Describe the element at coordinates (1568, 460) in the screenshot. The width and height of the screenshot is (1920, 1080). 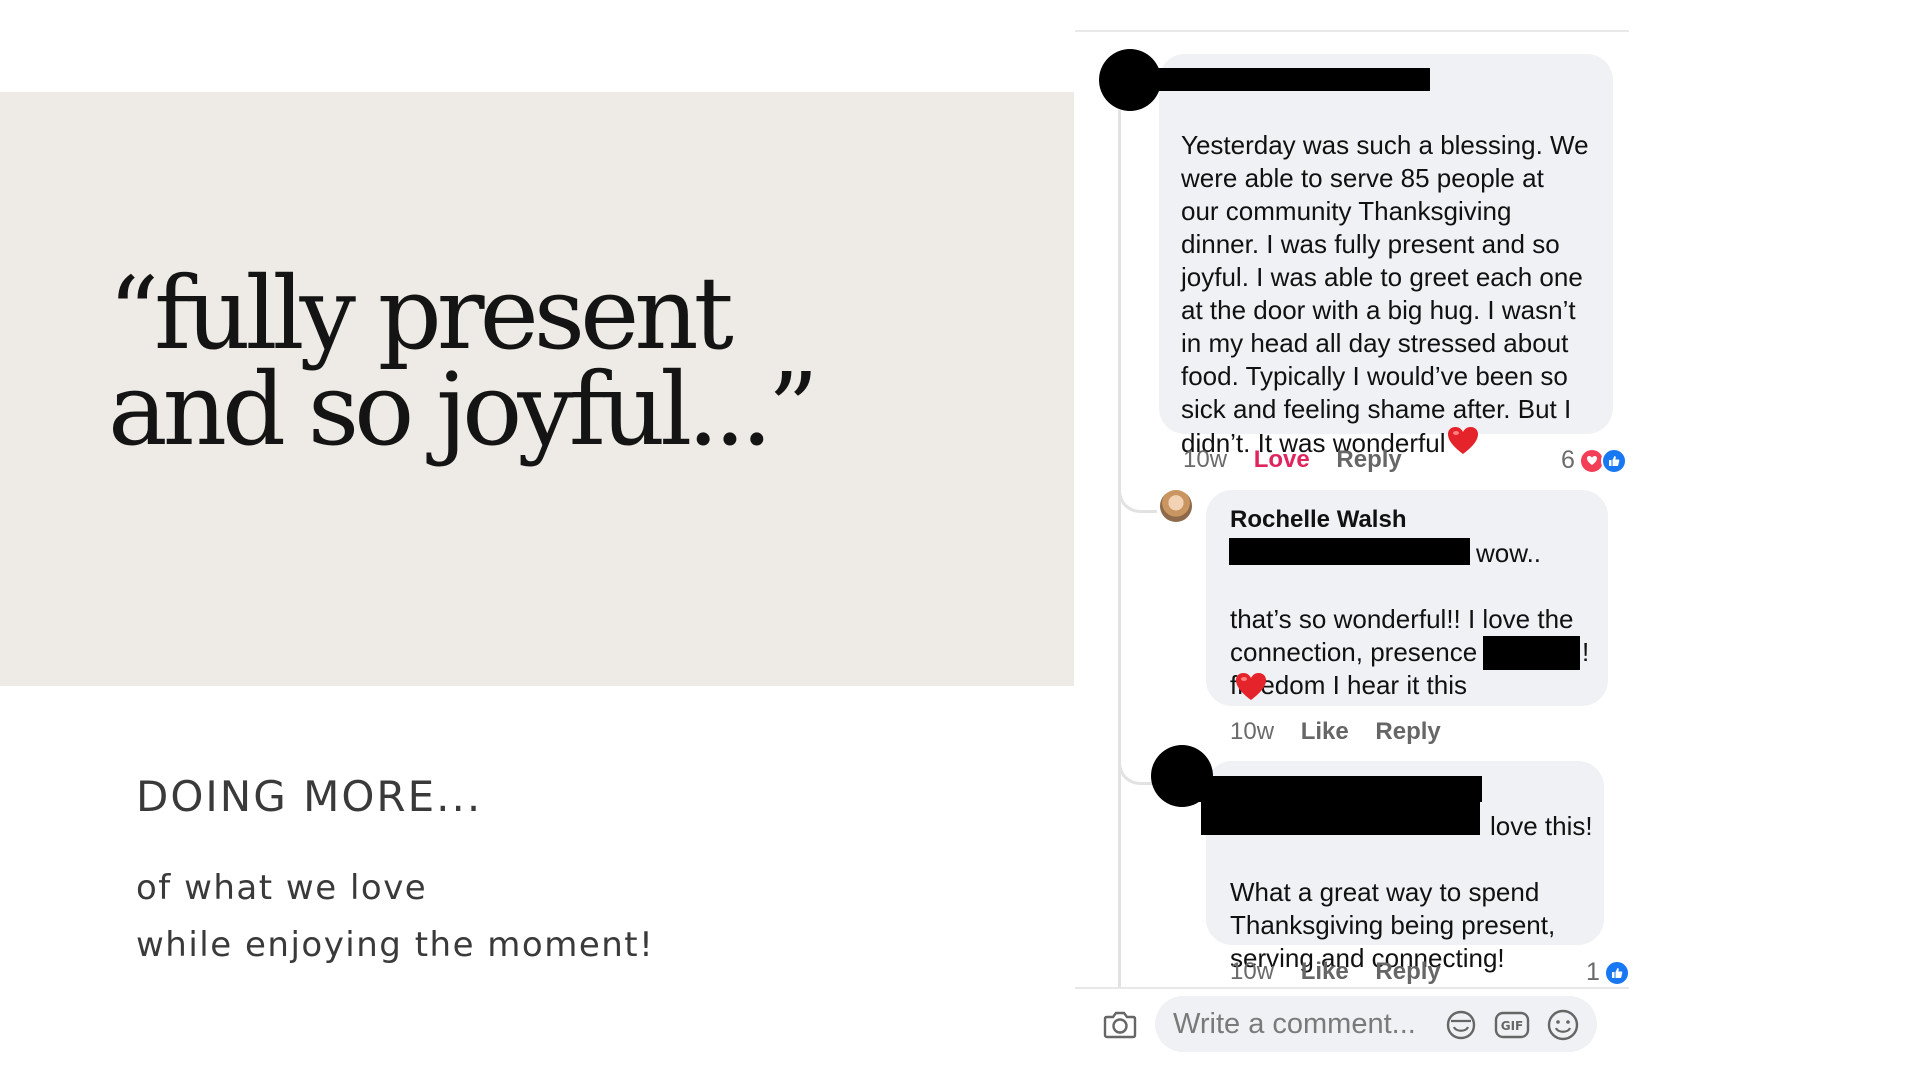
I see `reaction-count: 6` at that location.